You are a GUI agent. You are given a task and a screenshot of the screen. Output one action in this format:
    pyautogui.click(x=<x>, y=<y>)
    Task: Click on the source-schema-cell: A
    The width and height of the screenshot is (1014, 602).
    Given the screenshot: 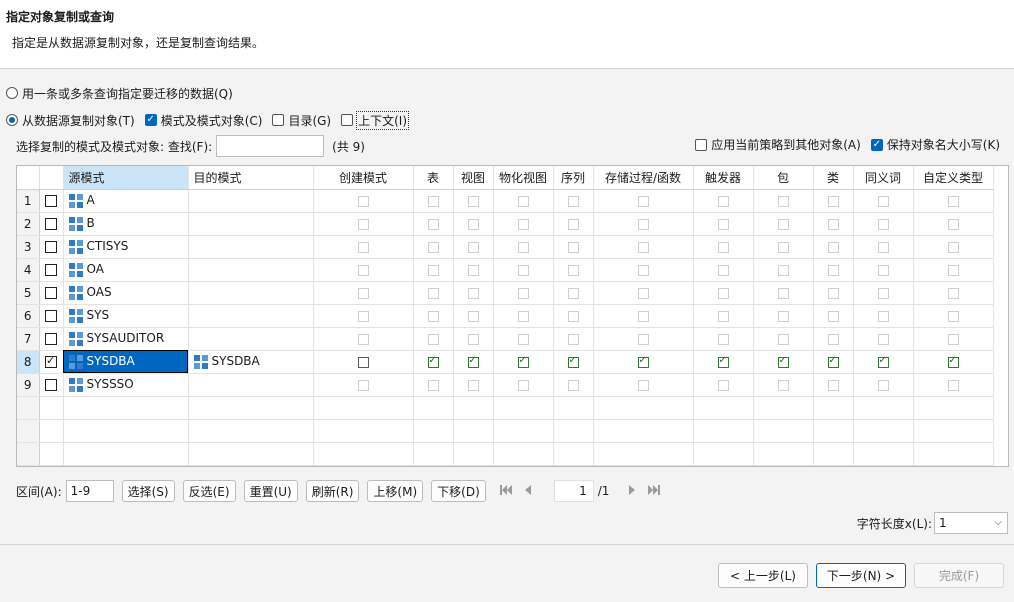 What is the action you would take?
    pyautogui.click(x=126, y=201)
    